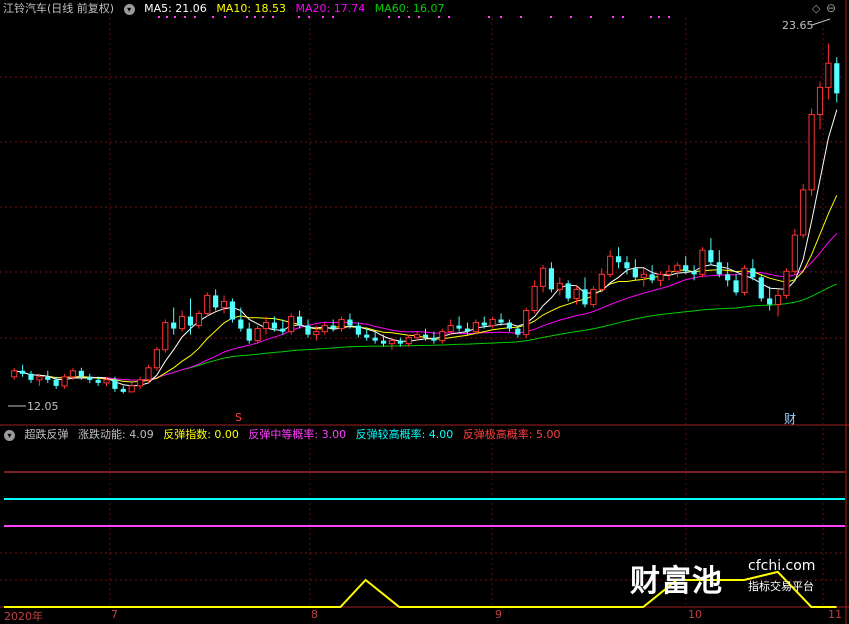 This screenshot has width=849, height=624. What do you see at coordinates (676, 581) in the screenshot?
I see `watermark-title: 财富池` at bounding box center [676, 581].